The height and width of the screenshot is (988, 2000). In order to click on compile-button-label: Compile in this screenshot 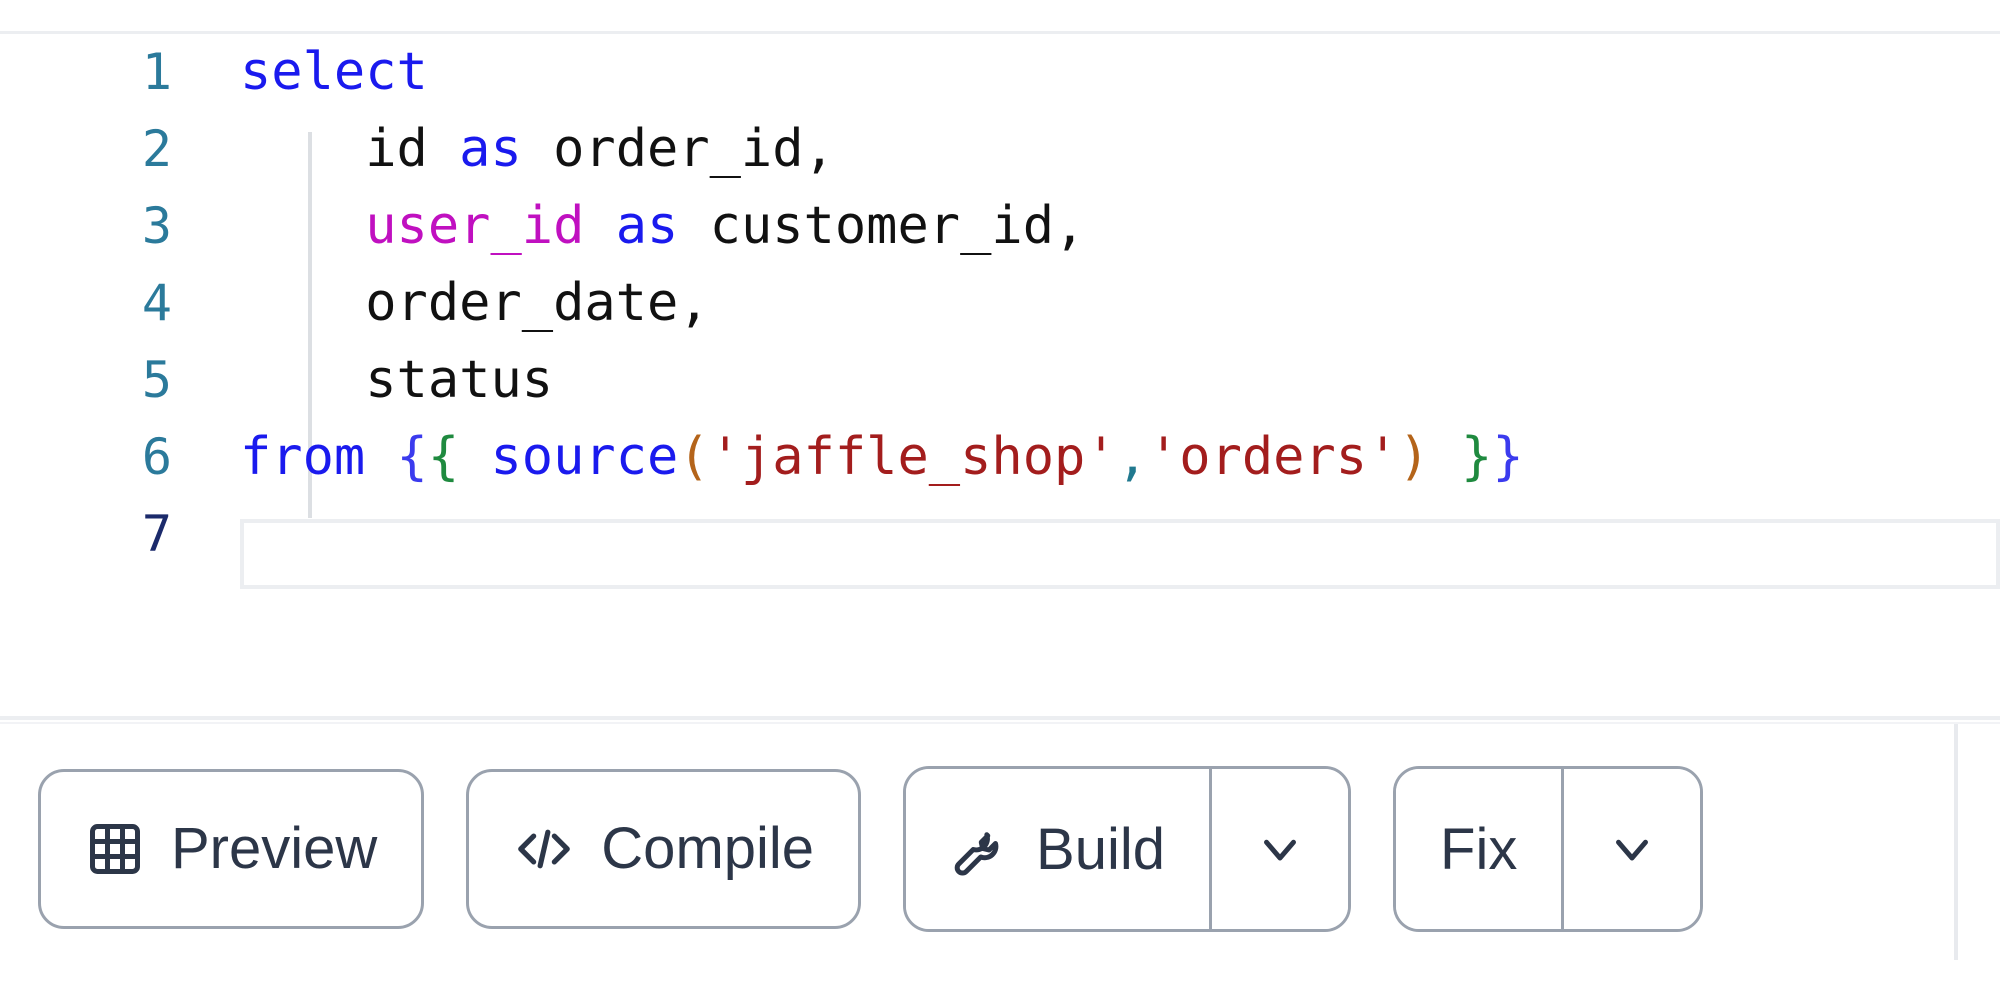, I will do `click(708, 848)`.